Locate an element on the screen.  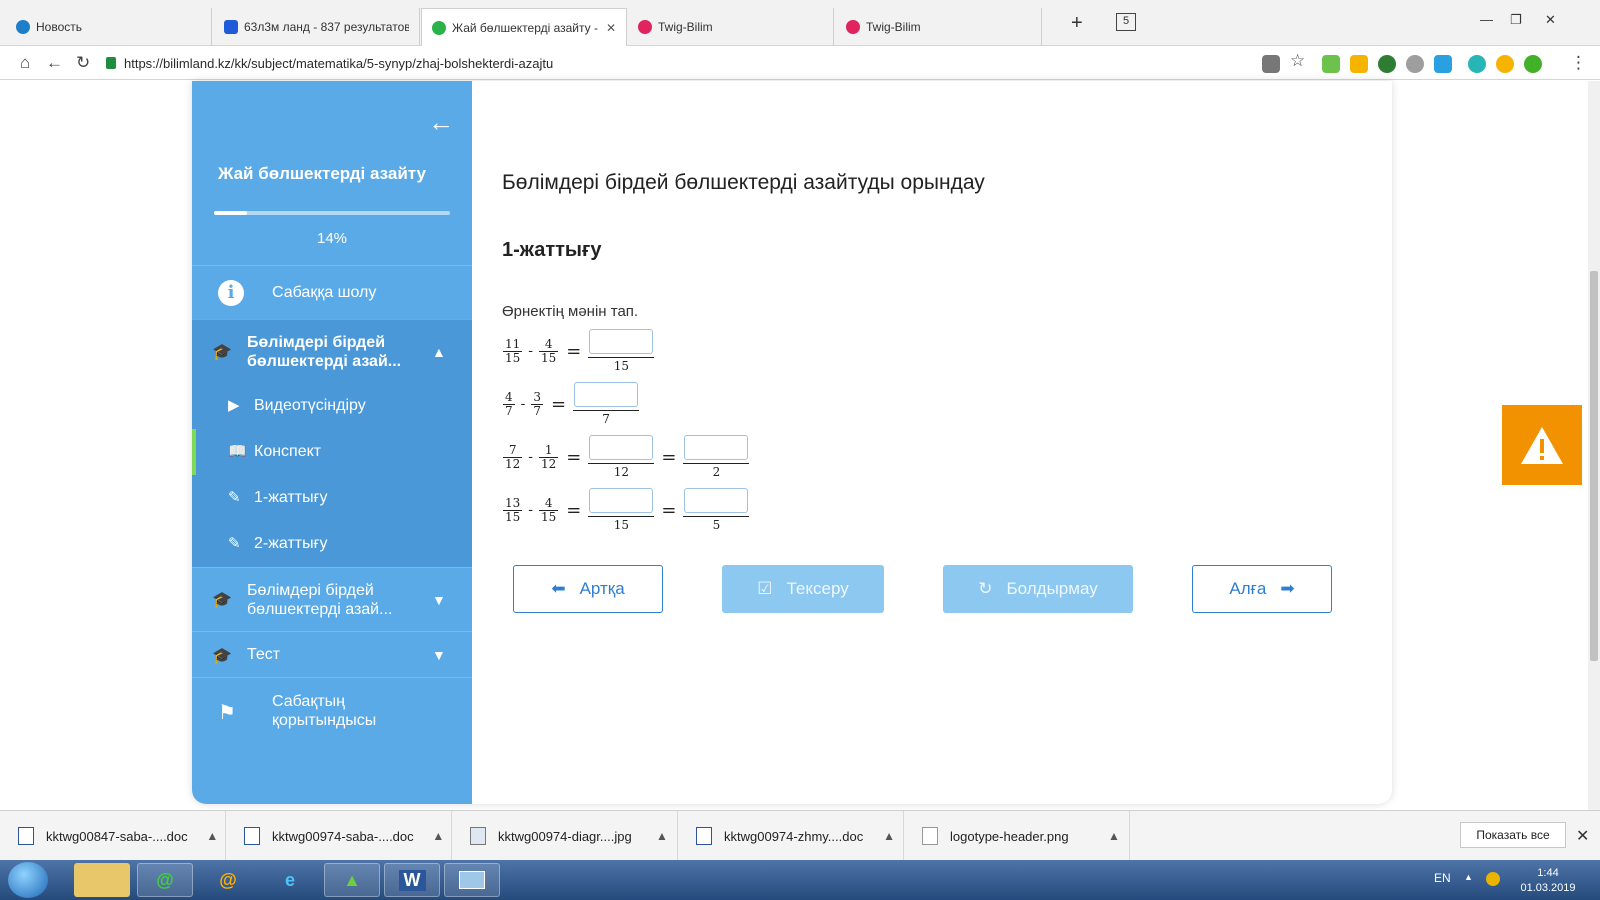
edit-icon: ✎ is located at coordinates (234, 543).